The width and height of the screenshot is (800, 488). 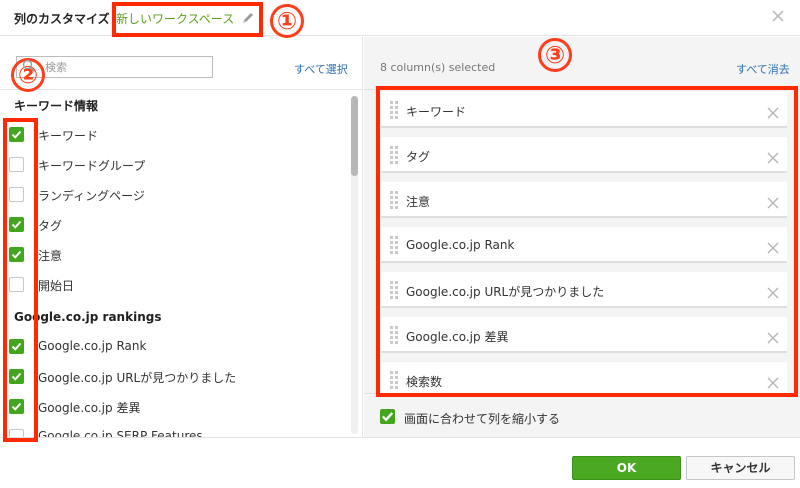 I want to click on select-all-link: すべて選択, so click(x=321, y=69).